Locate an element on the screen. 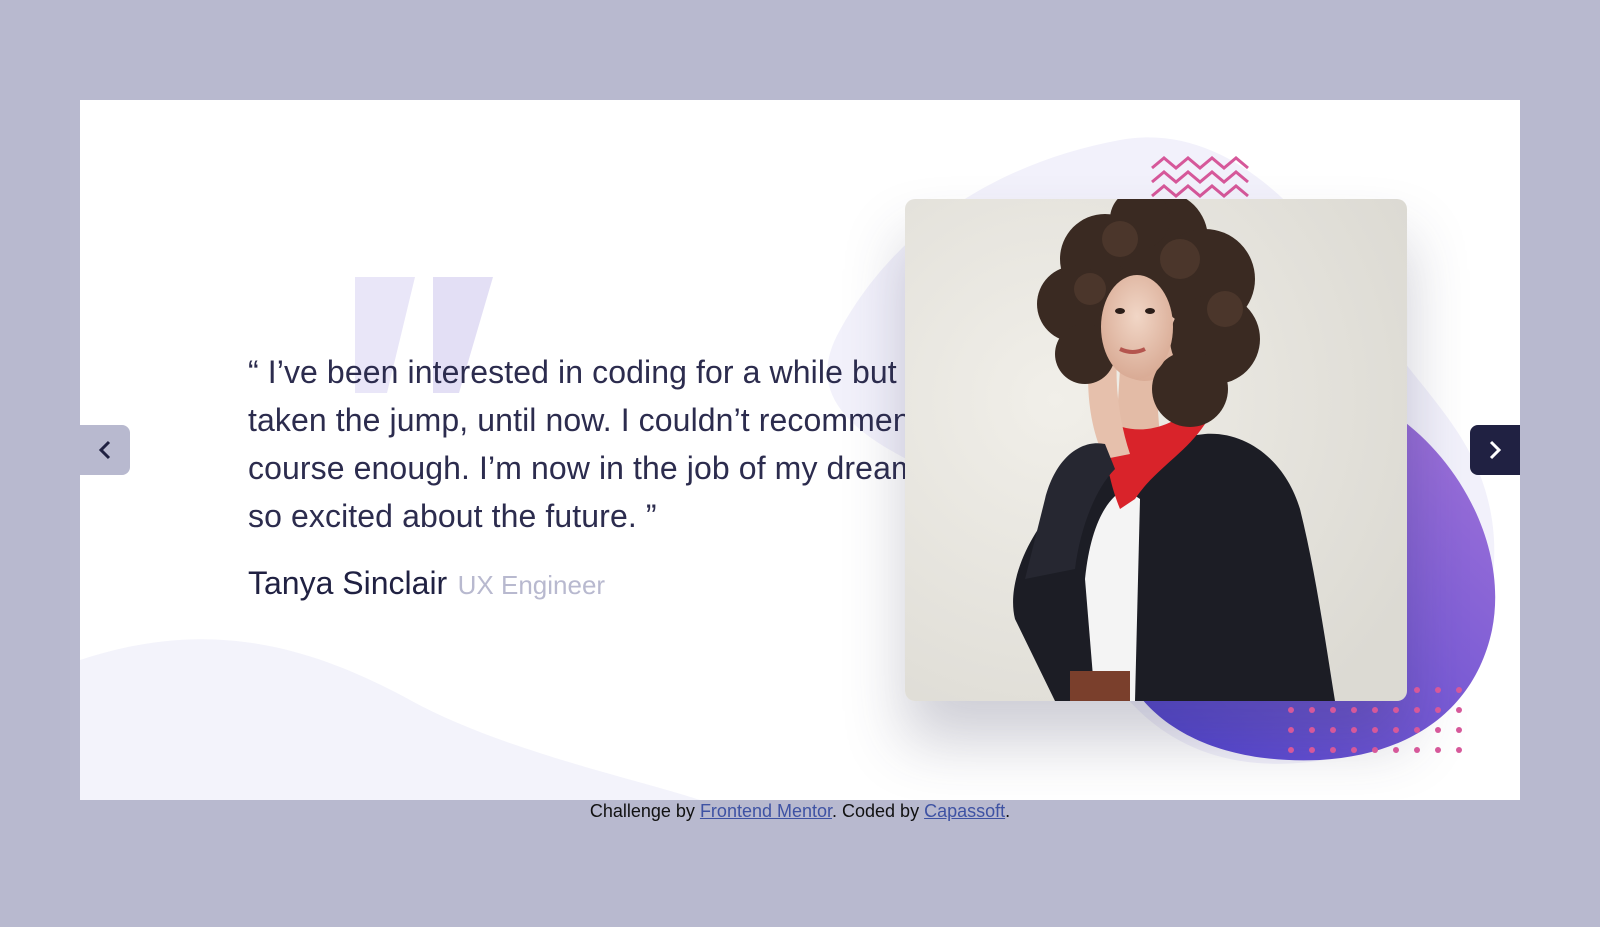  attribution-prefix: Challenge by is located at coordinates (644, 811).